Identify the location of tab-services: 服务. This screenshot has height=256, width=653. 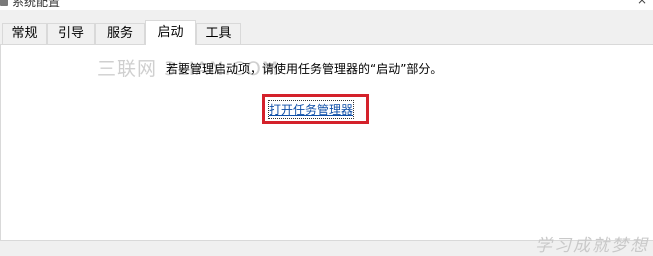
(120, 33).